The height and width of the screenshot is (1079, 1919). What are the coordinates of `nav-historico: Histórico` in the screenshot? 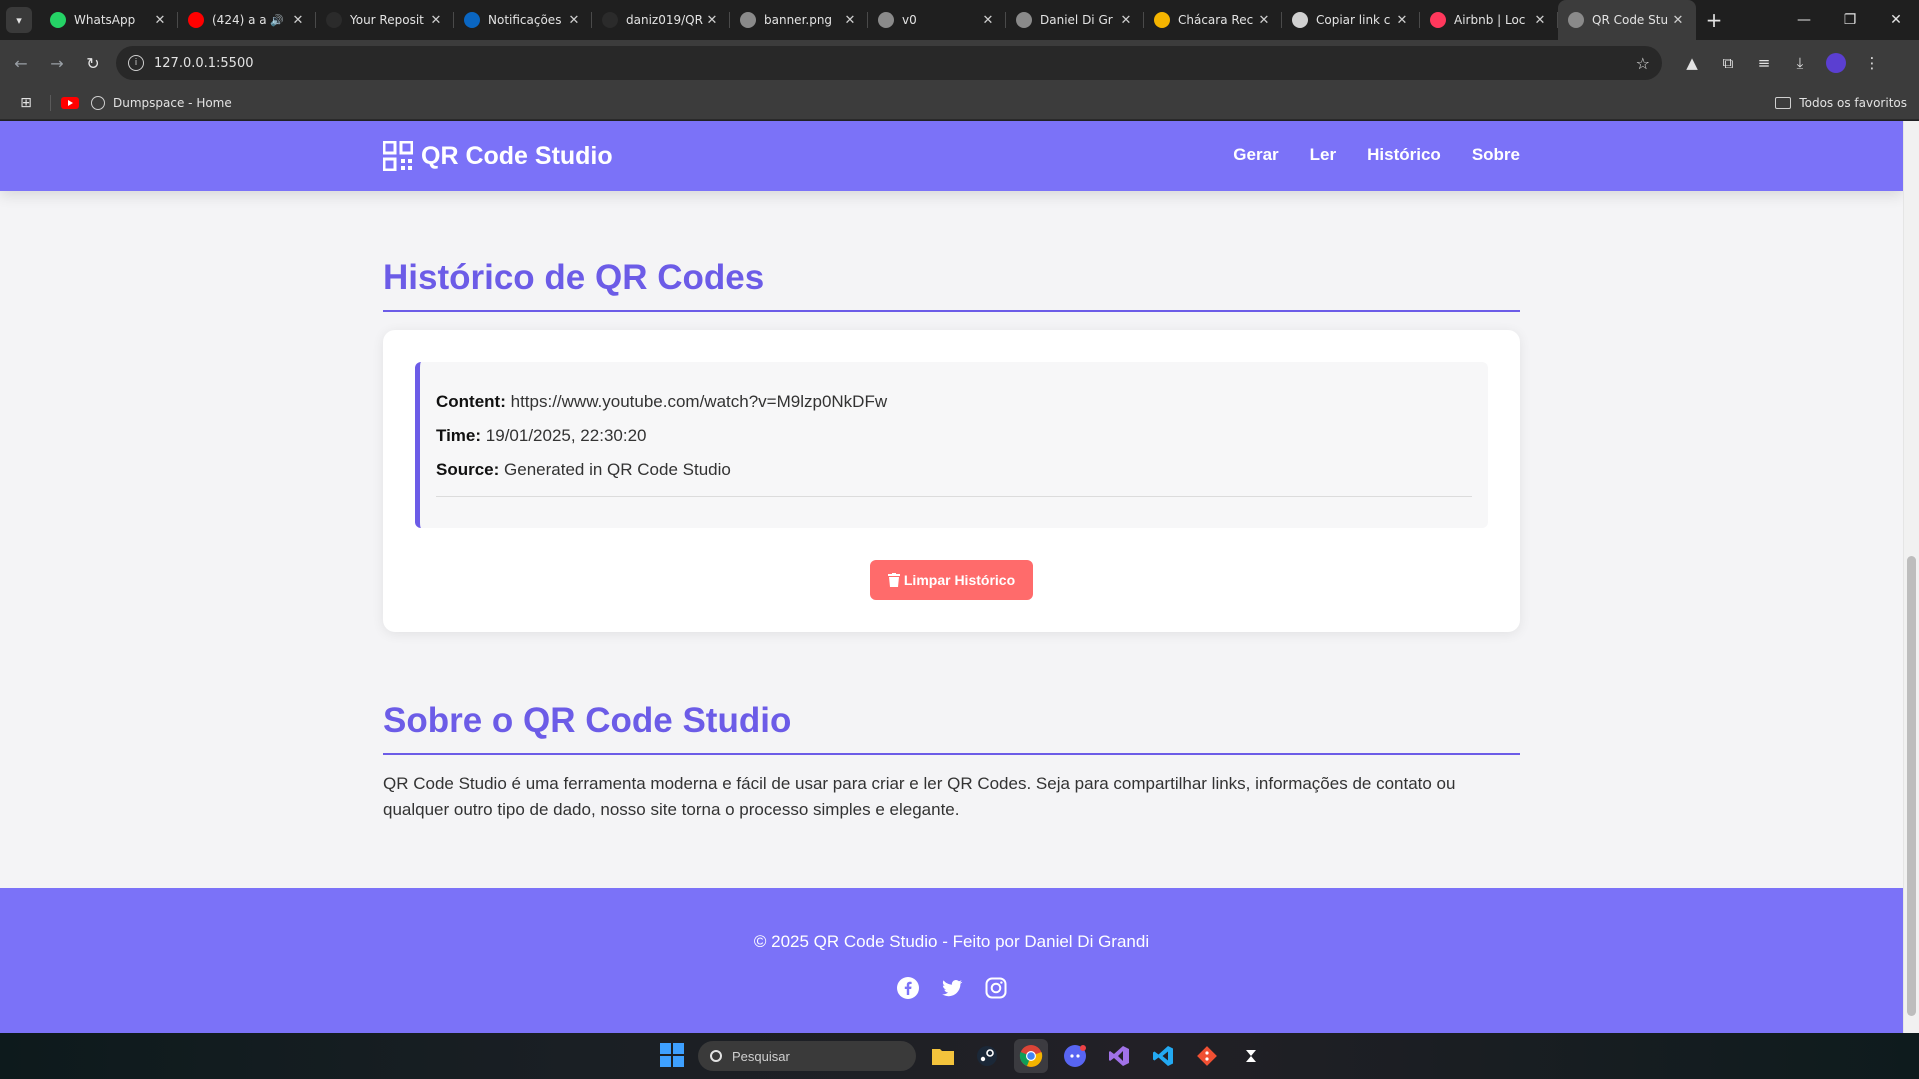 It's located at (1404, 155).